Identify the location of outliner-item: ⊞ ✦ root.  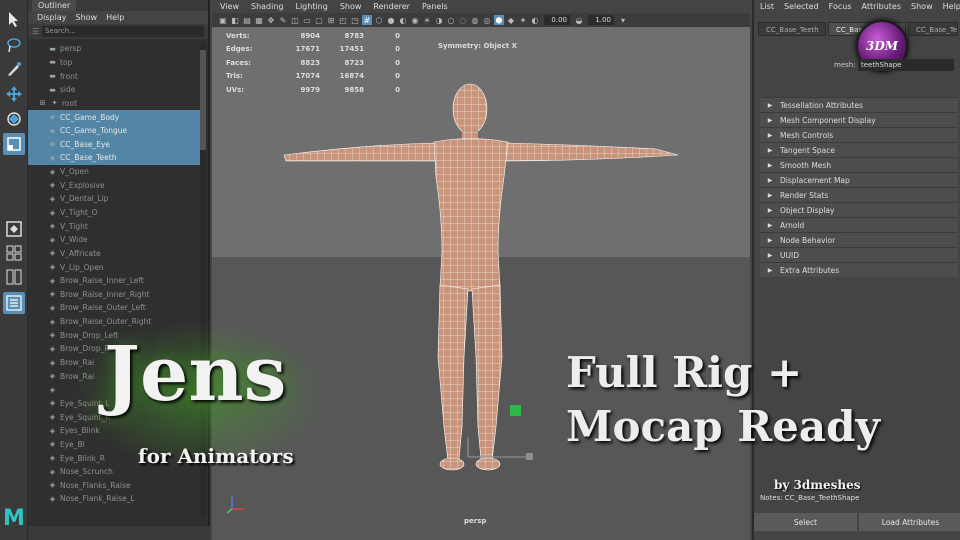
(114, 104).